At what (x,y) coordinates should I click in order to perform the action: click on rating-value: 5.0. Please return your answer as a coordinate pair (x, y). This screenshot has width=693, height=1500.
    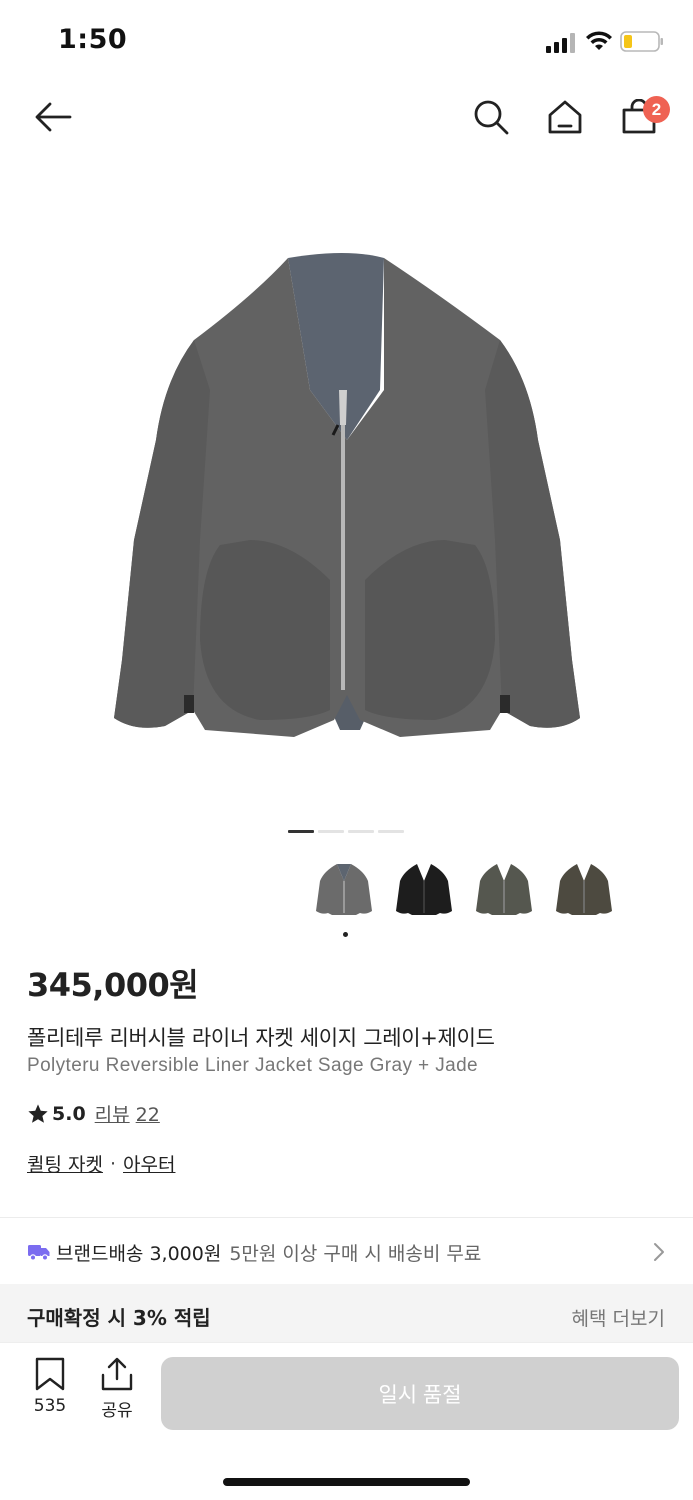
    Looking at the image, I should click on (69, 1113).